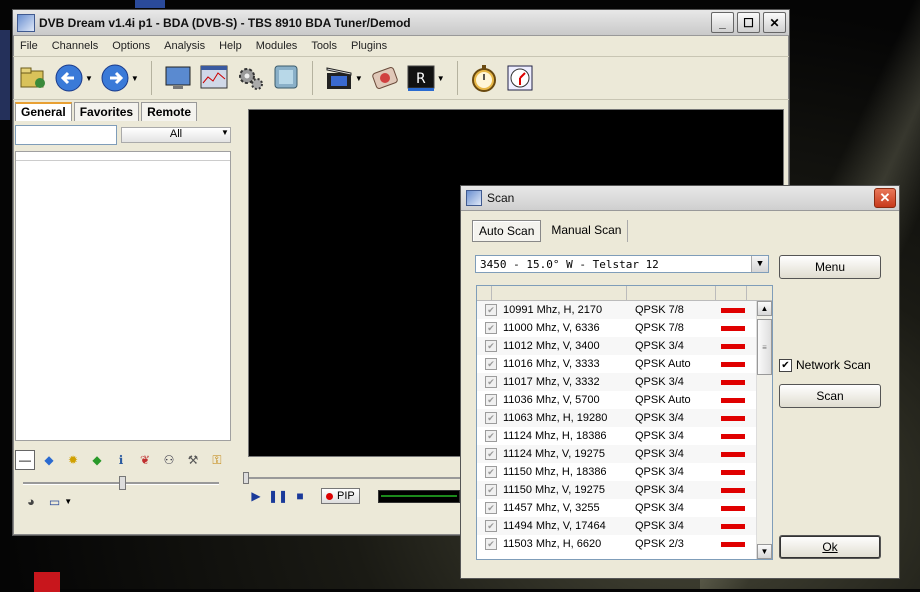 The image size is (920, 592). I want to click on menu-options: Options, so click(131, 46).